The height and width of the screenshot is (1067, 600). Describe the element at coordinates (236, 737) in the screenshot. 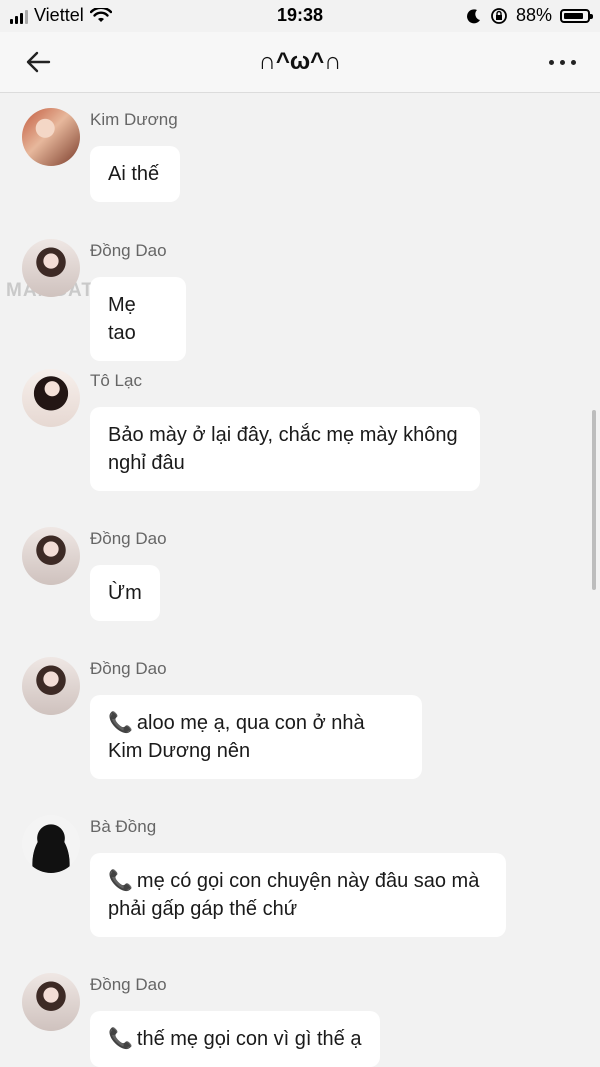

I see `message-text: aloo mẹ ạ, qua con ở nhà Kim Dương nên` at that location.